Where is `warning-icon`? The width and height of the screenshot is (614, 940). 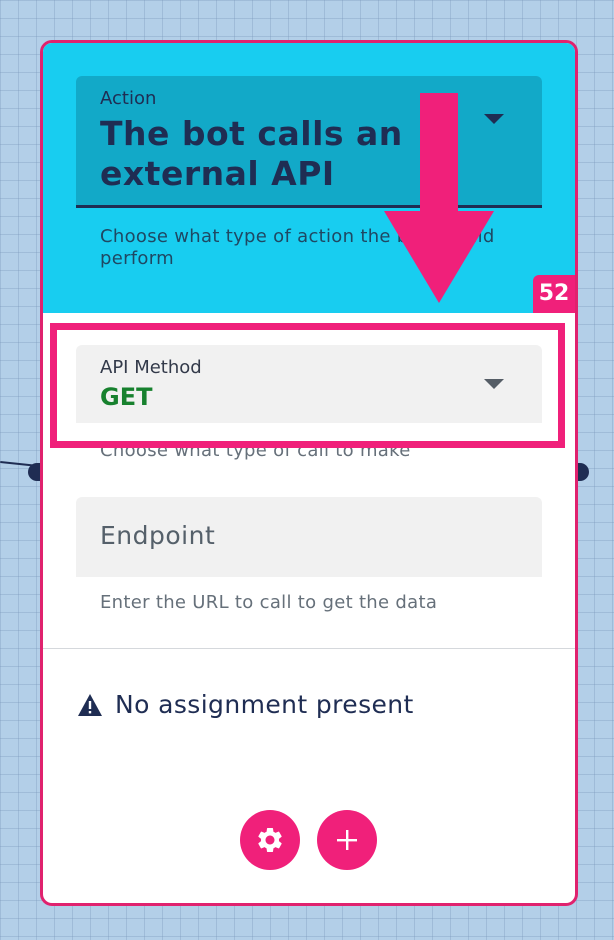
warning-icon is located at coordinates (90, 704).